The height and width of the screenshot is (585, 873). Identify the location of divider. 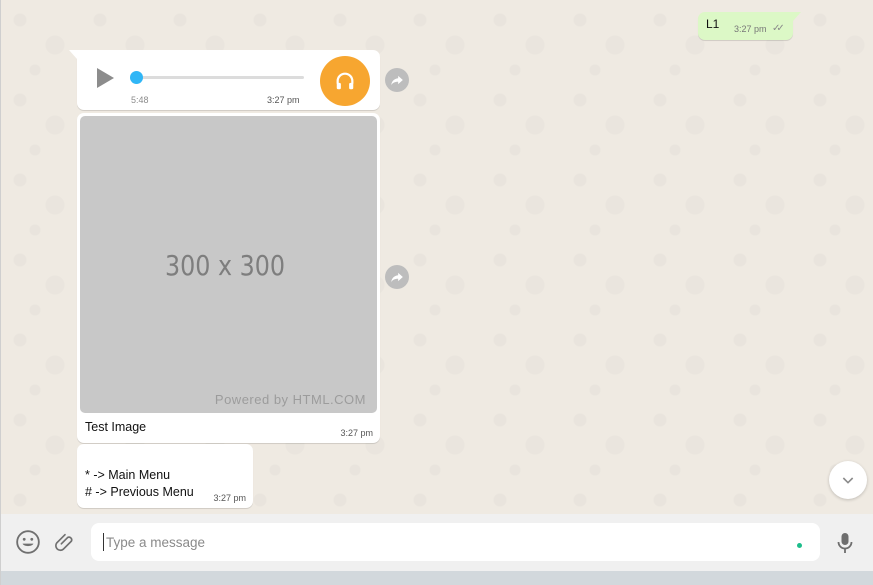
(0, 292).